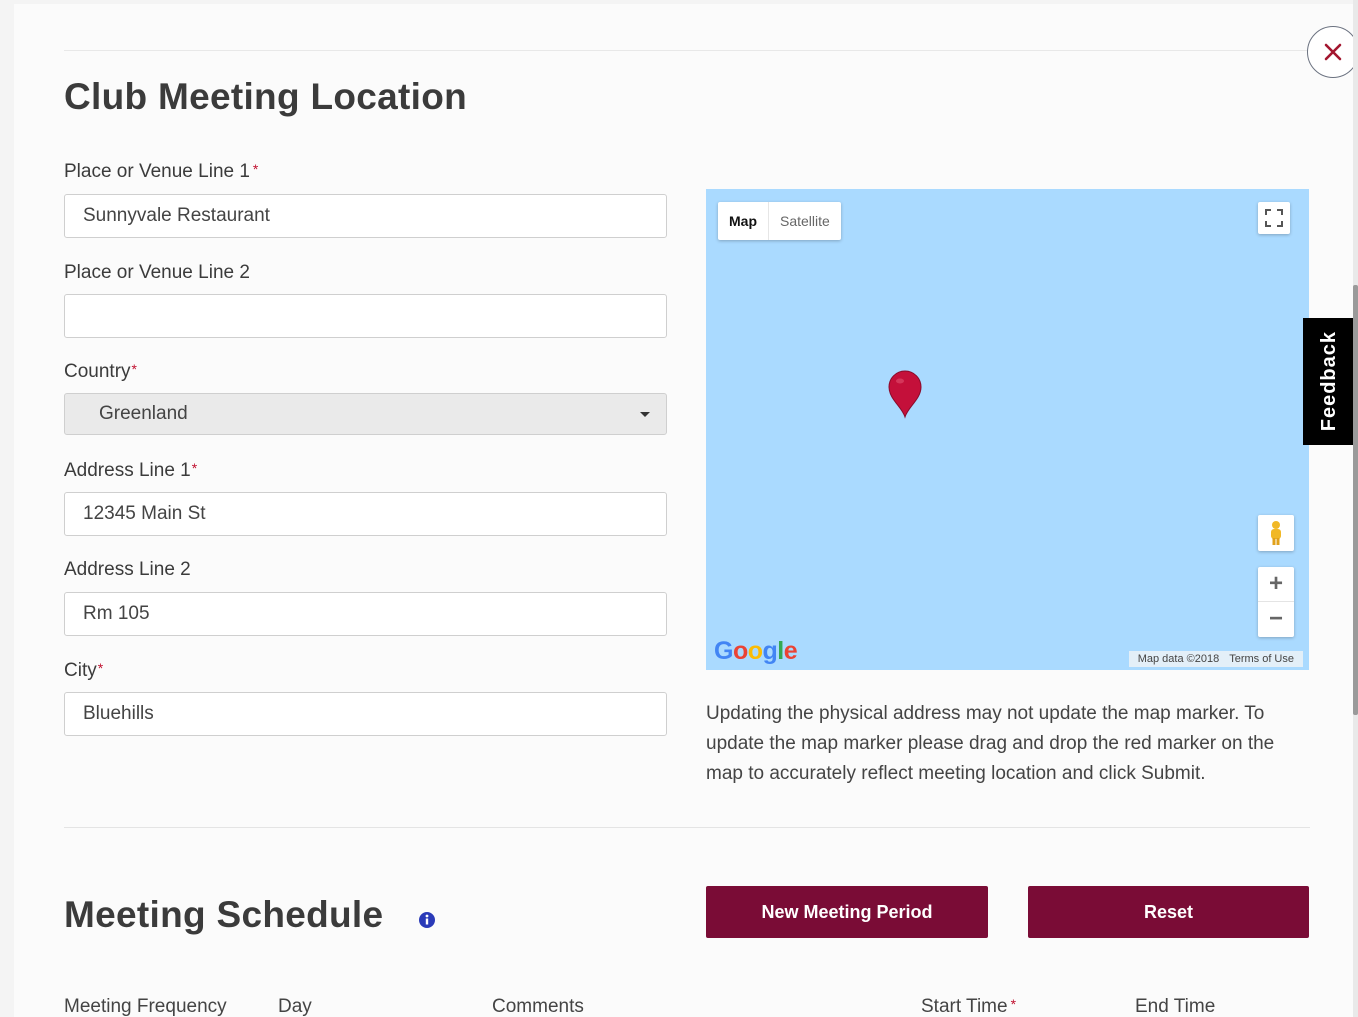 The width and height of the screenshot is (1358, 1017). What do you see at coordinates (365, 414) in the screenshot?
I see `country-select: Greenland` at bounding box center [365, 414].